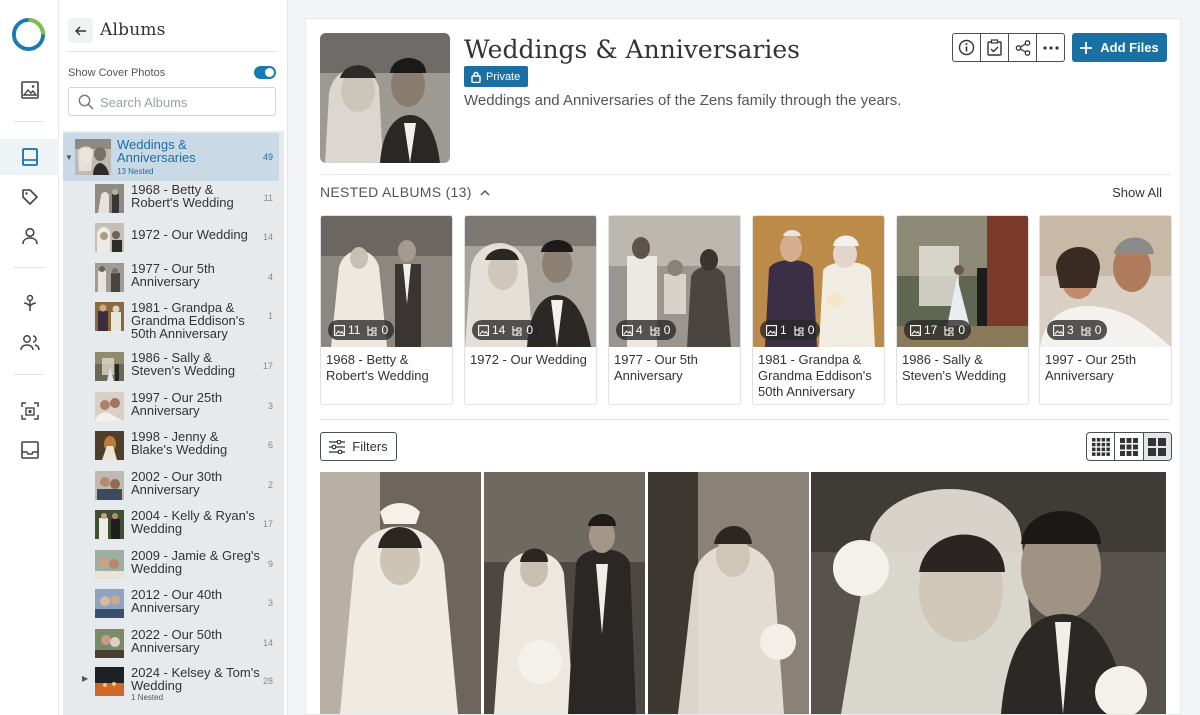 Image resolution: width=1200 pixels, height=715 pixels. Describe the element at coordinates (171, 368) in the screenshot. I see `tree-item: 1986 - Sally & Steven's Wedding 17` at that location.